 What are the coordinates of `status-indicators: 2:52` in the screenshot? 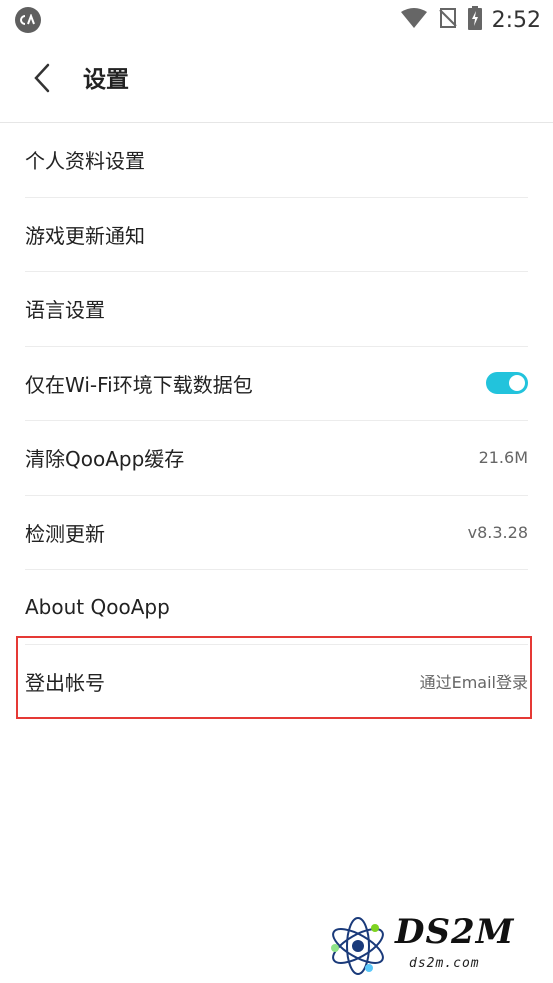 It's located at (470, 20).